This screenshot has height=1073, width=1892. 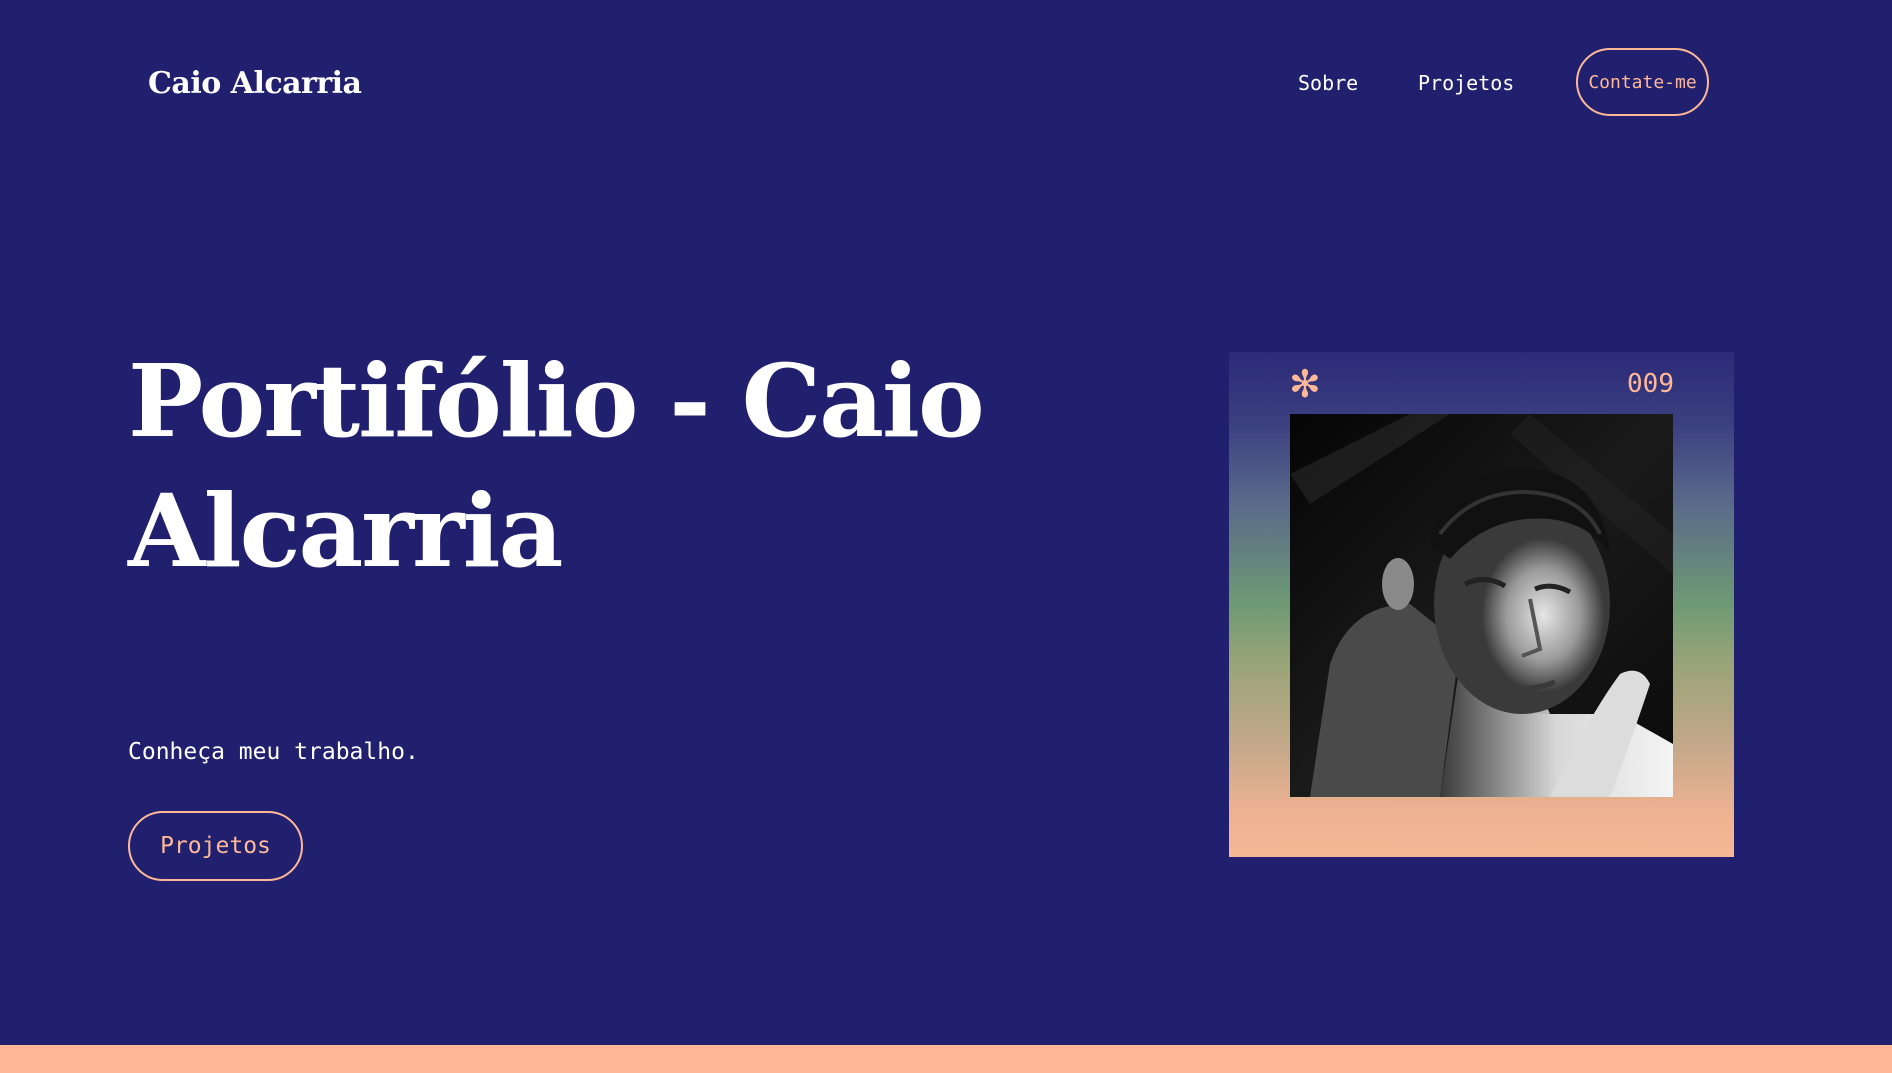 What do you see at coordinates (556, 466) in the screenshot?
I see `hero-title: Portifólio - Caio Alcarria` at bounding box center [556, 466].